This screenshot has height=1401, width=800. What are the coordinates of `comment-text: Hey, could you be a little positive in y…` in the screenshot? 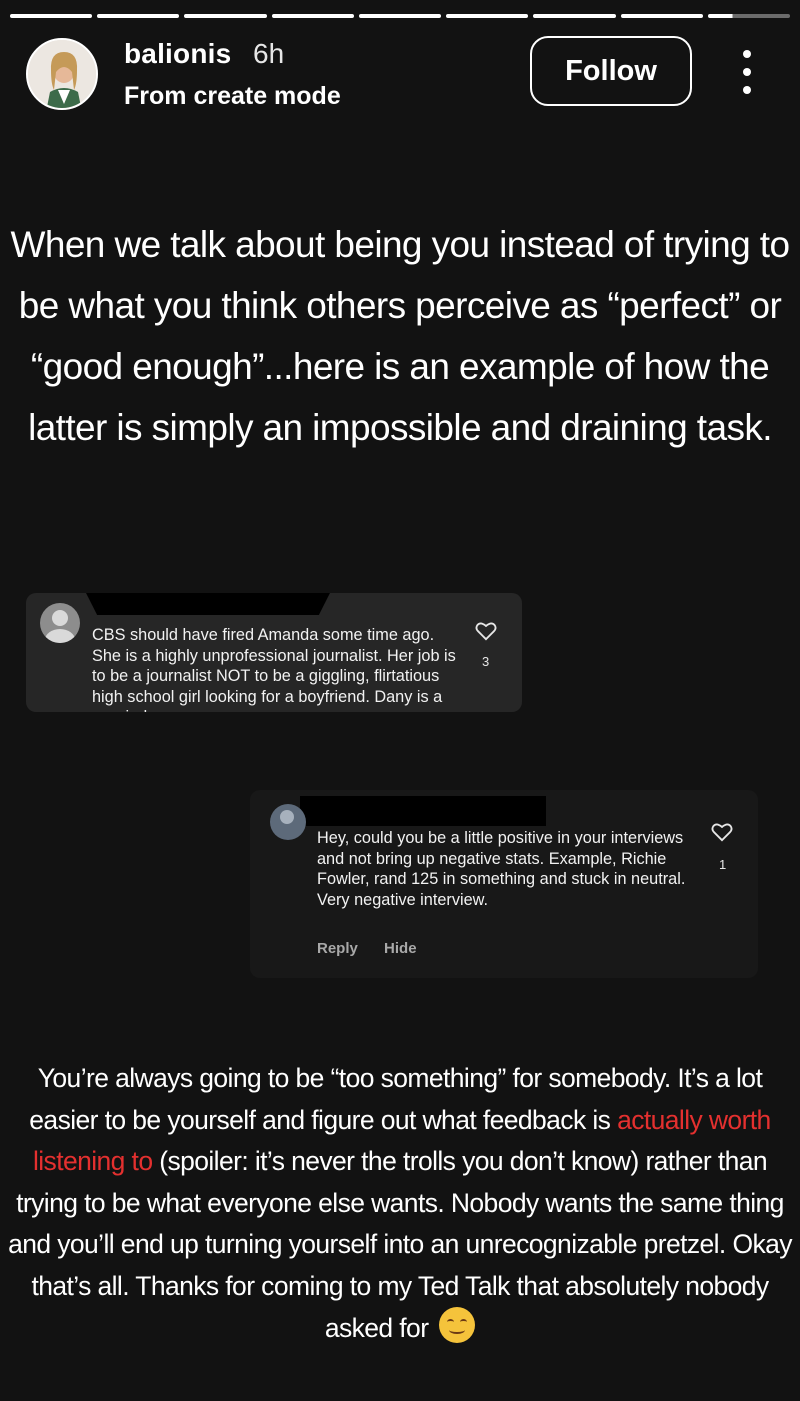 It's located at (501, 869).